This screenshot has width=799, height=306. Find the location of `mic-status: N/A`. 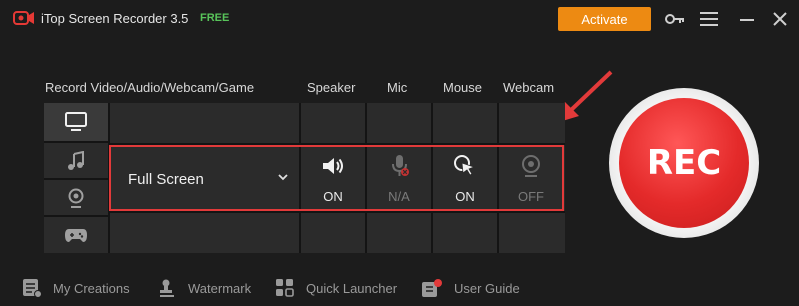

mic-status: N/A is located at coordinates (399, 196).